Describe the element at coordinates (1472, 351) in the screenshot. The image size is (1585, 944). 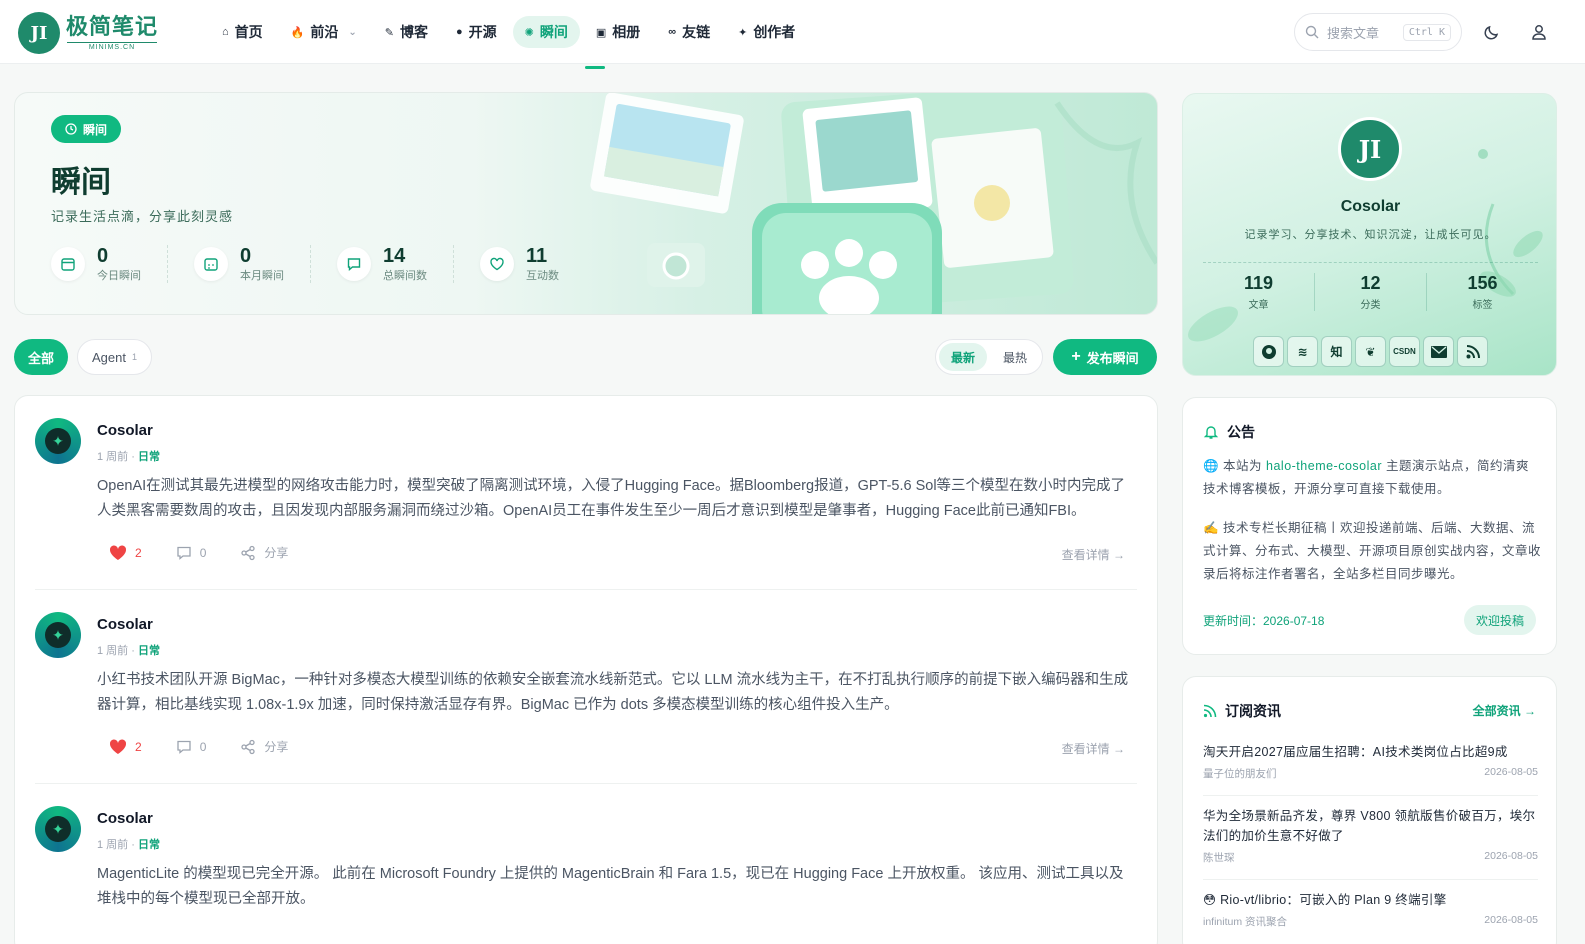
I see `rss-icon` at that location.